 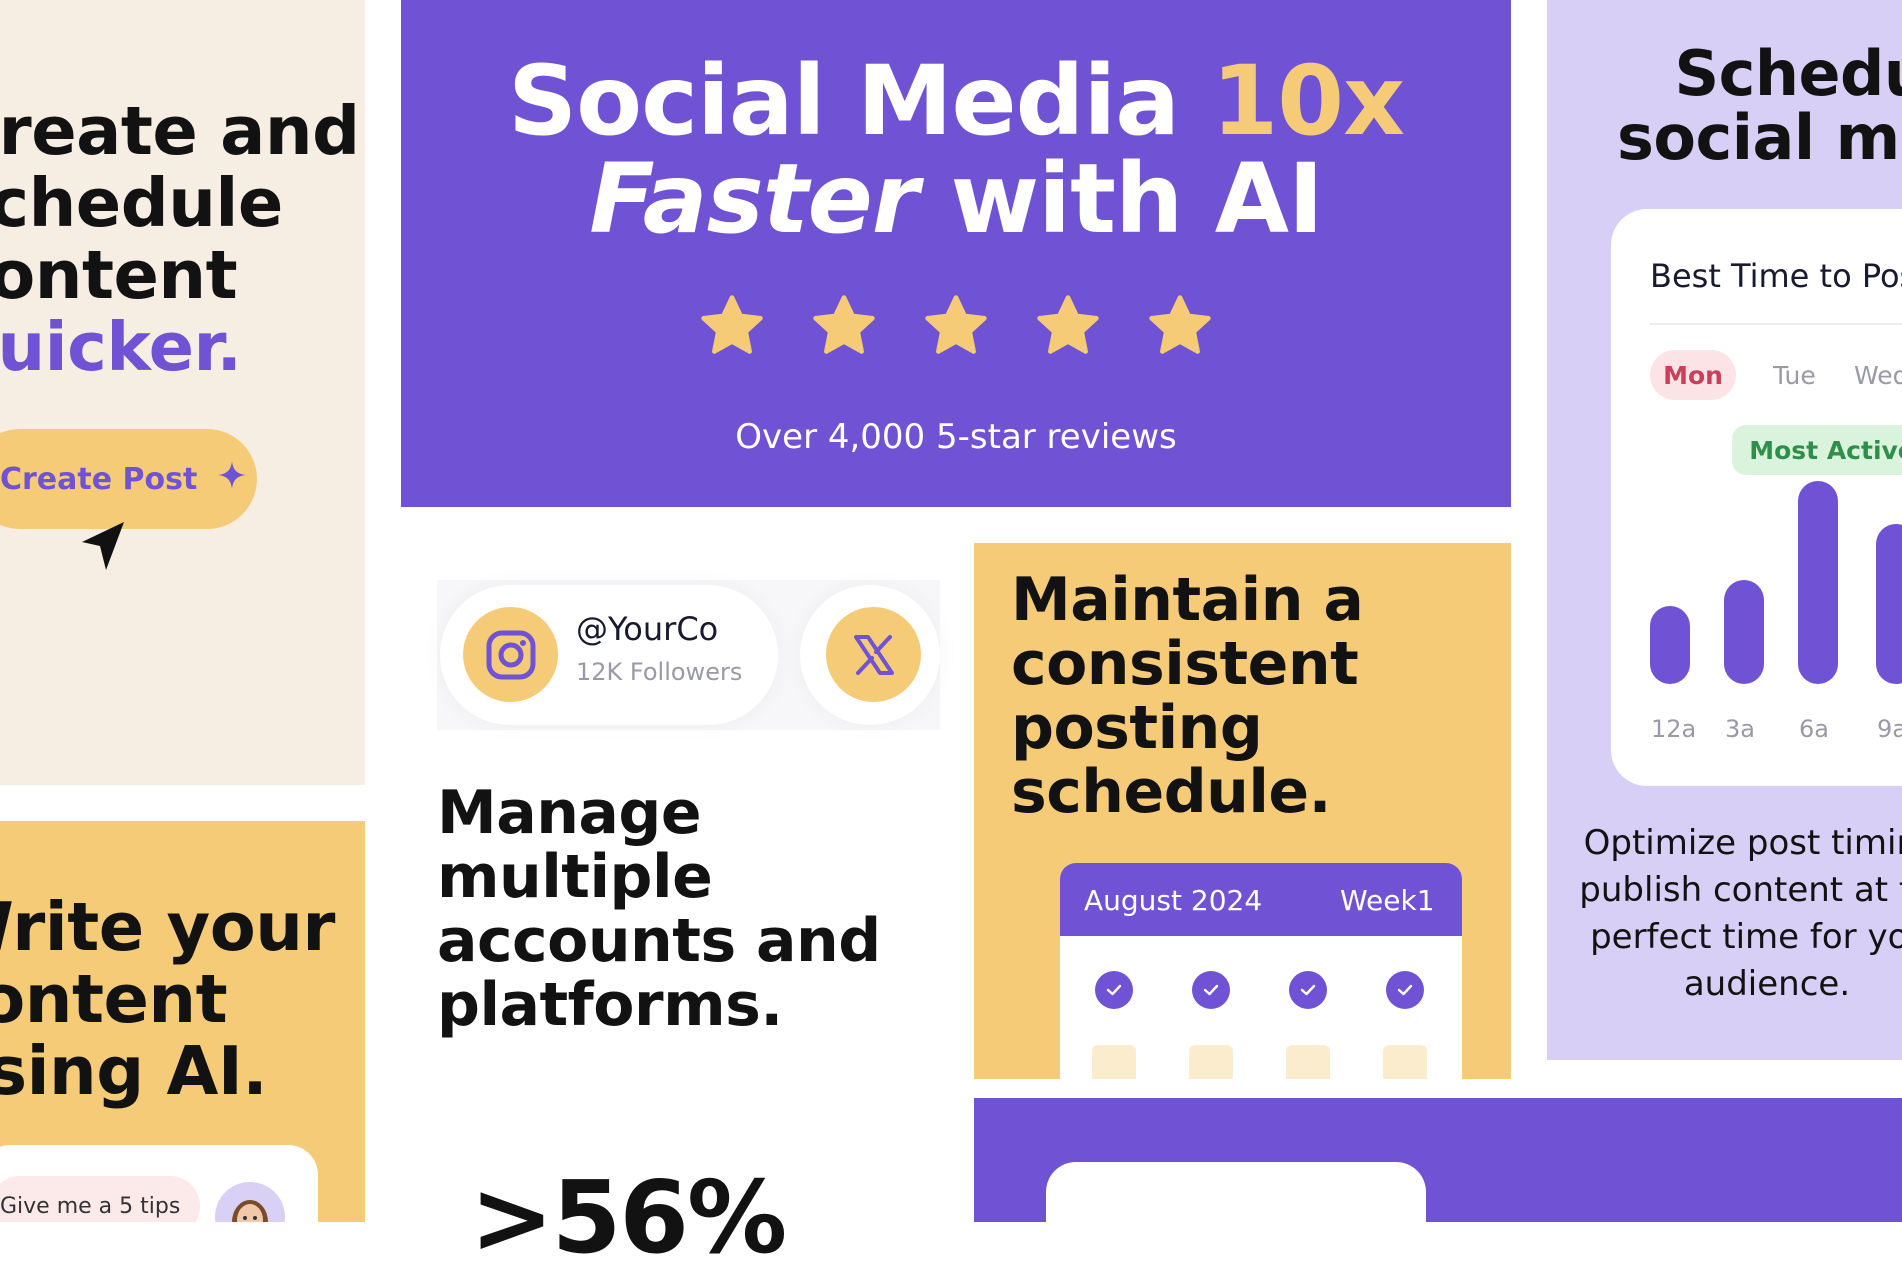 What do you see at coordinates (1817, 450) in the screenshot?
I see `most-active-badge: Most Active` at bounding box center [1817, 450].